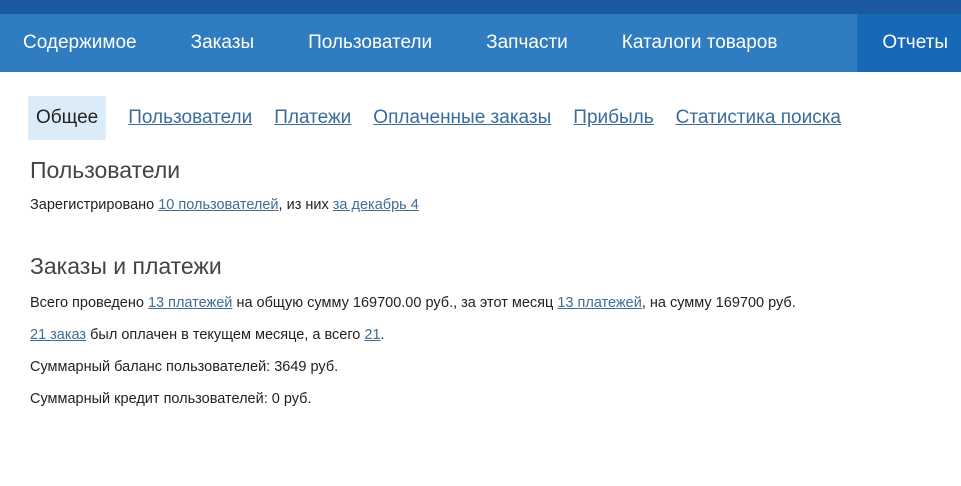  Describe the element at coordinates (312, 118) in the screenshot. I see `tab-payments: Платежи` at that location.